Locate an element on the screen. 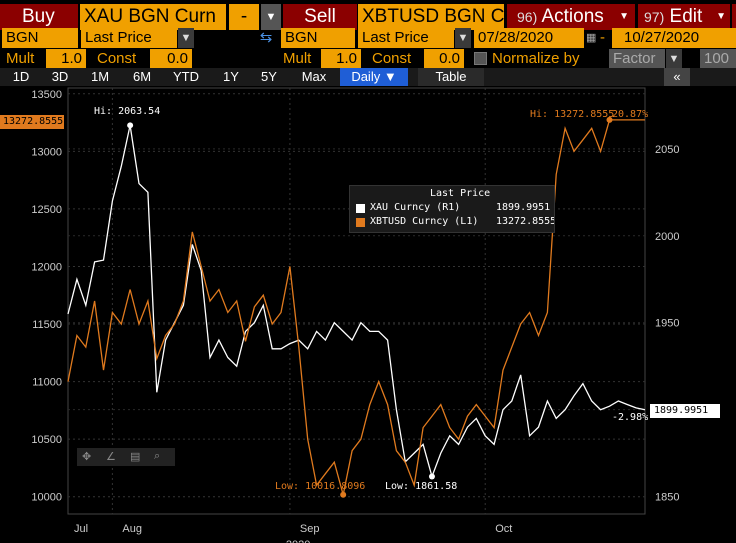  draw-line-icon: ∠ is located at coordinates (113, 457).